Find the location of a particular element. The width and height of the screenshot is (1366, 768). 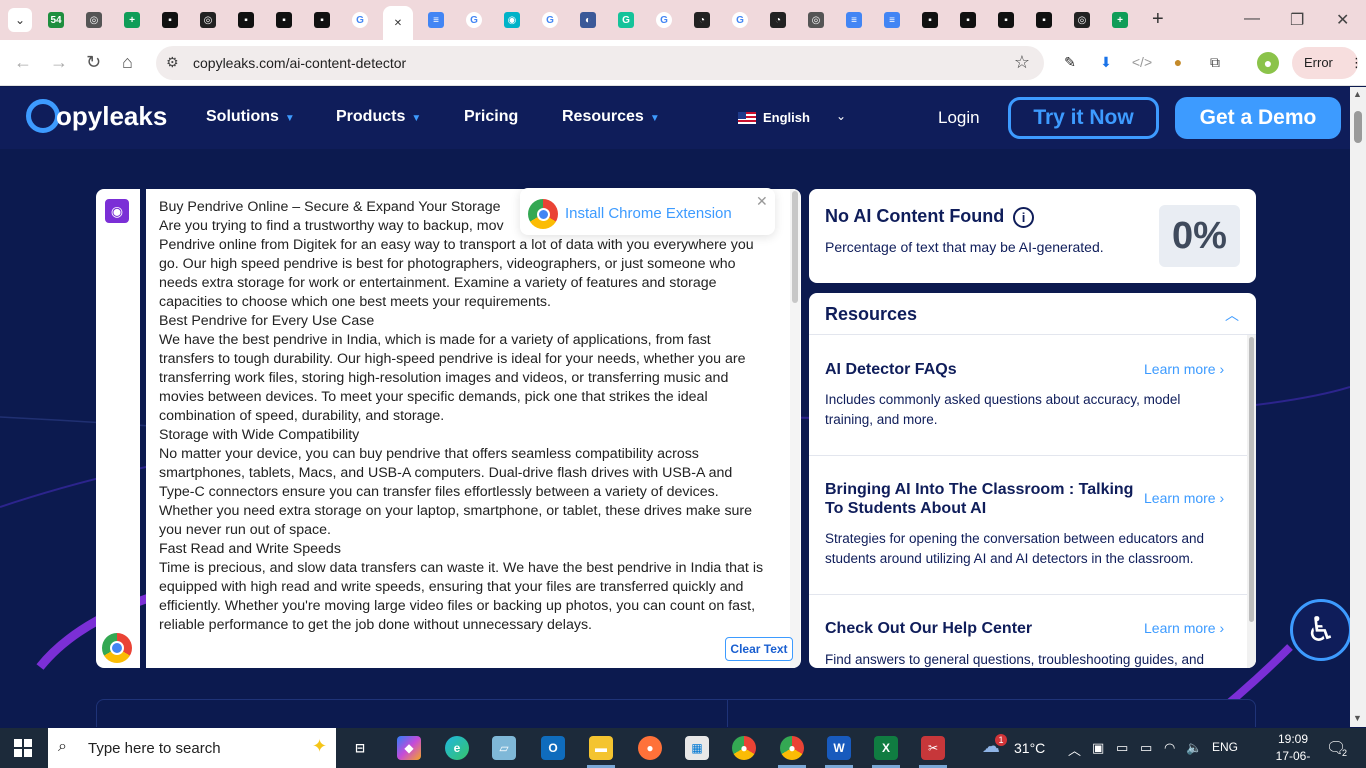

chrome-extension-icon is located at coordinates (117, 648).